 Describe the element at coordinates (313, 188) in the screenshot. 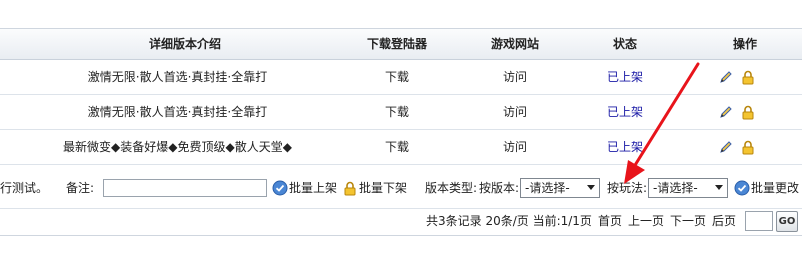

I see `batch-on-button: 批量上架` at that location.